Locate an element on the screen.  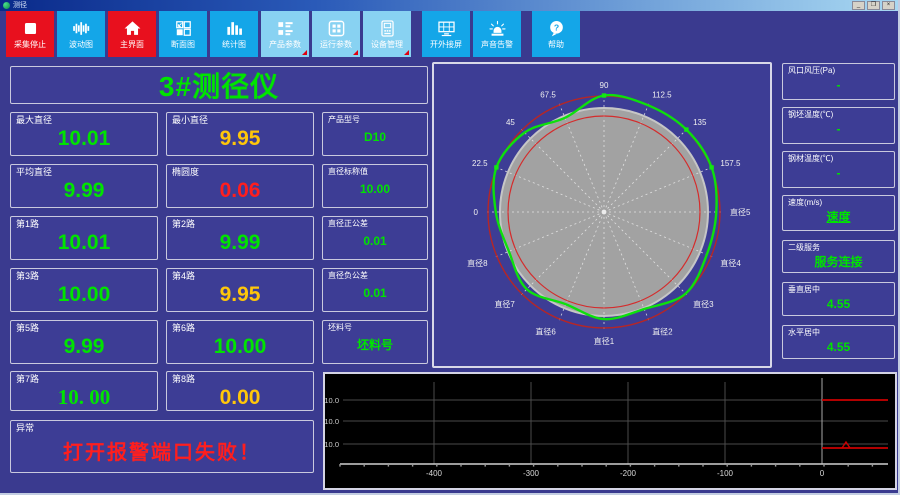
cell-label: 直径正公差 is located at coordinates (348, 223).